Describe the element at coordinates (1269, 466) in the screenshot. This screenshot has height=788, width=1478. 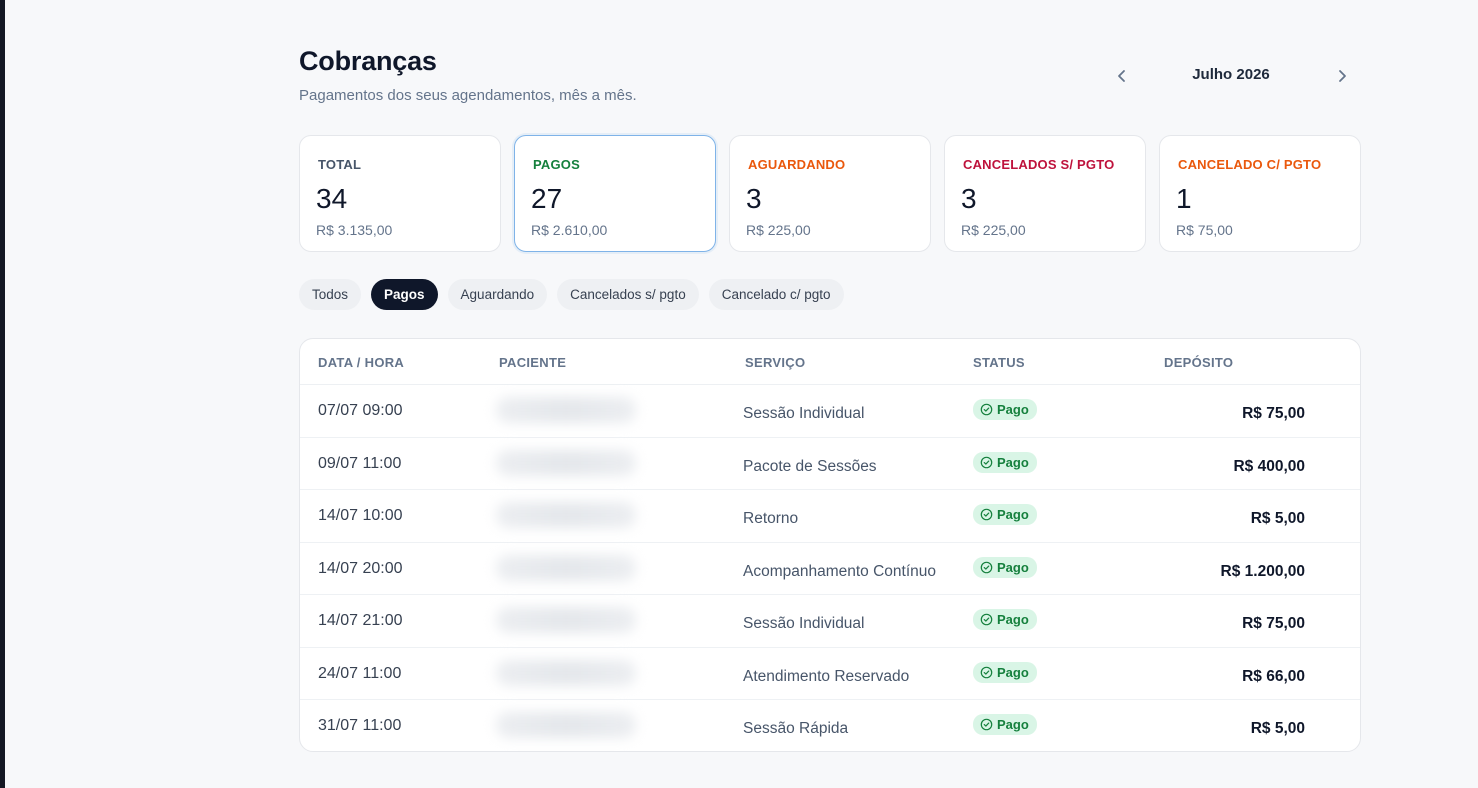
I see `row-deposit: R$ 400,00` at that location.